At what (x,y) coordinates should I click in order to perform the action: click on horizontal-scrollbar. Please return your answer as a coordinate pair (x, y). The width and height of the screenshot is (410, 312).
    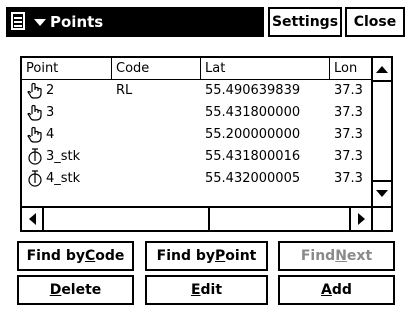
    Looking at the image, I should click on (196, 218).